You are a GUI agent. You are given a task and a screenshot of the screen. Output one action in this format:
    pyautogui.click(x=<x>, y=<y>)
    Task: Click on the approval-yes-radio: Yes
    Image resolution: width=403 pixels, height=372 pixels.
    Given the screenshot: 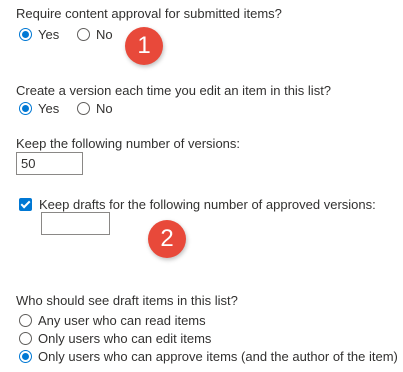 What is the action you would take?
    pyautogui.click(x=39, y=34)
    